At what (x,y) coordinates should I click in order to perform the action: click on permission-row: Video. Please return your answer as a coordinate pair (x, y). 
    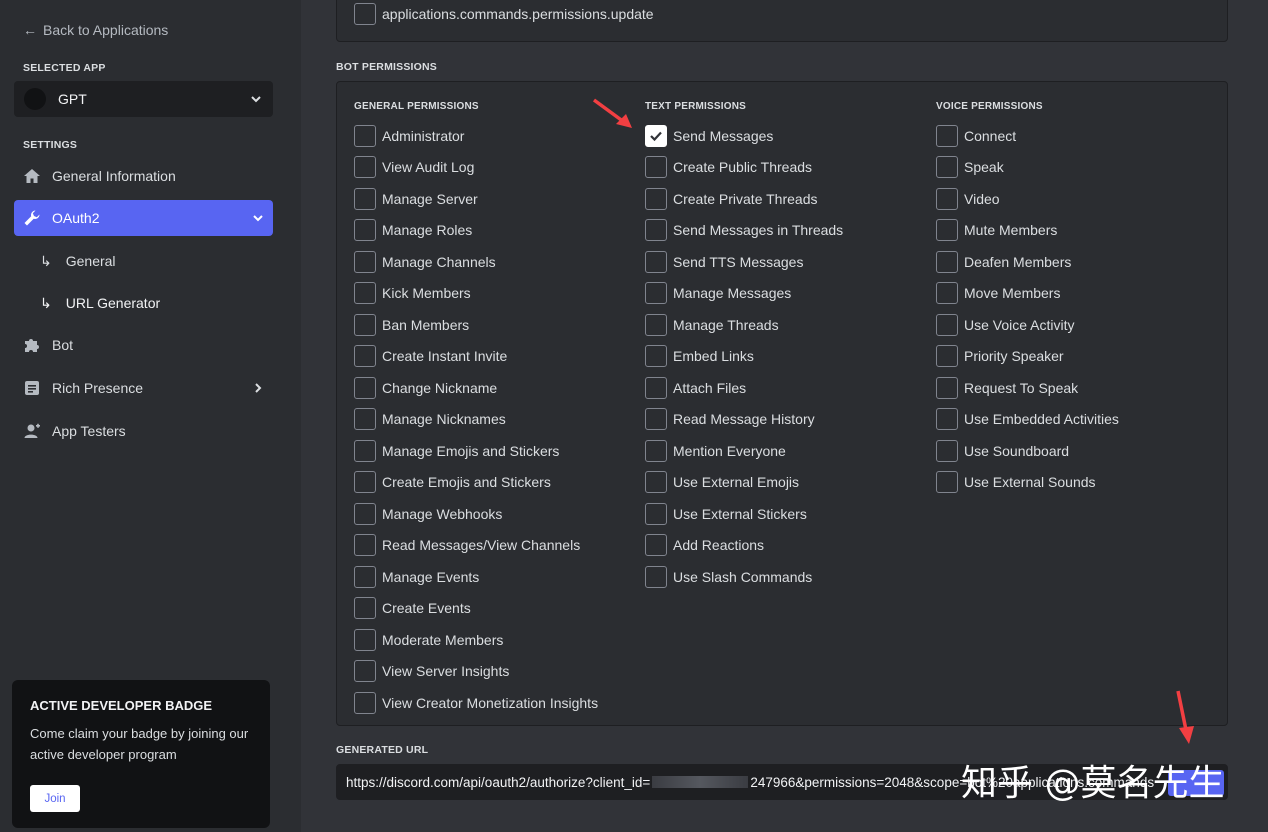
    Looking at the image, I should click on (1027, 199).